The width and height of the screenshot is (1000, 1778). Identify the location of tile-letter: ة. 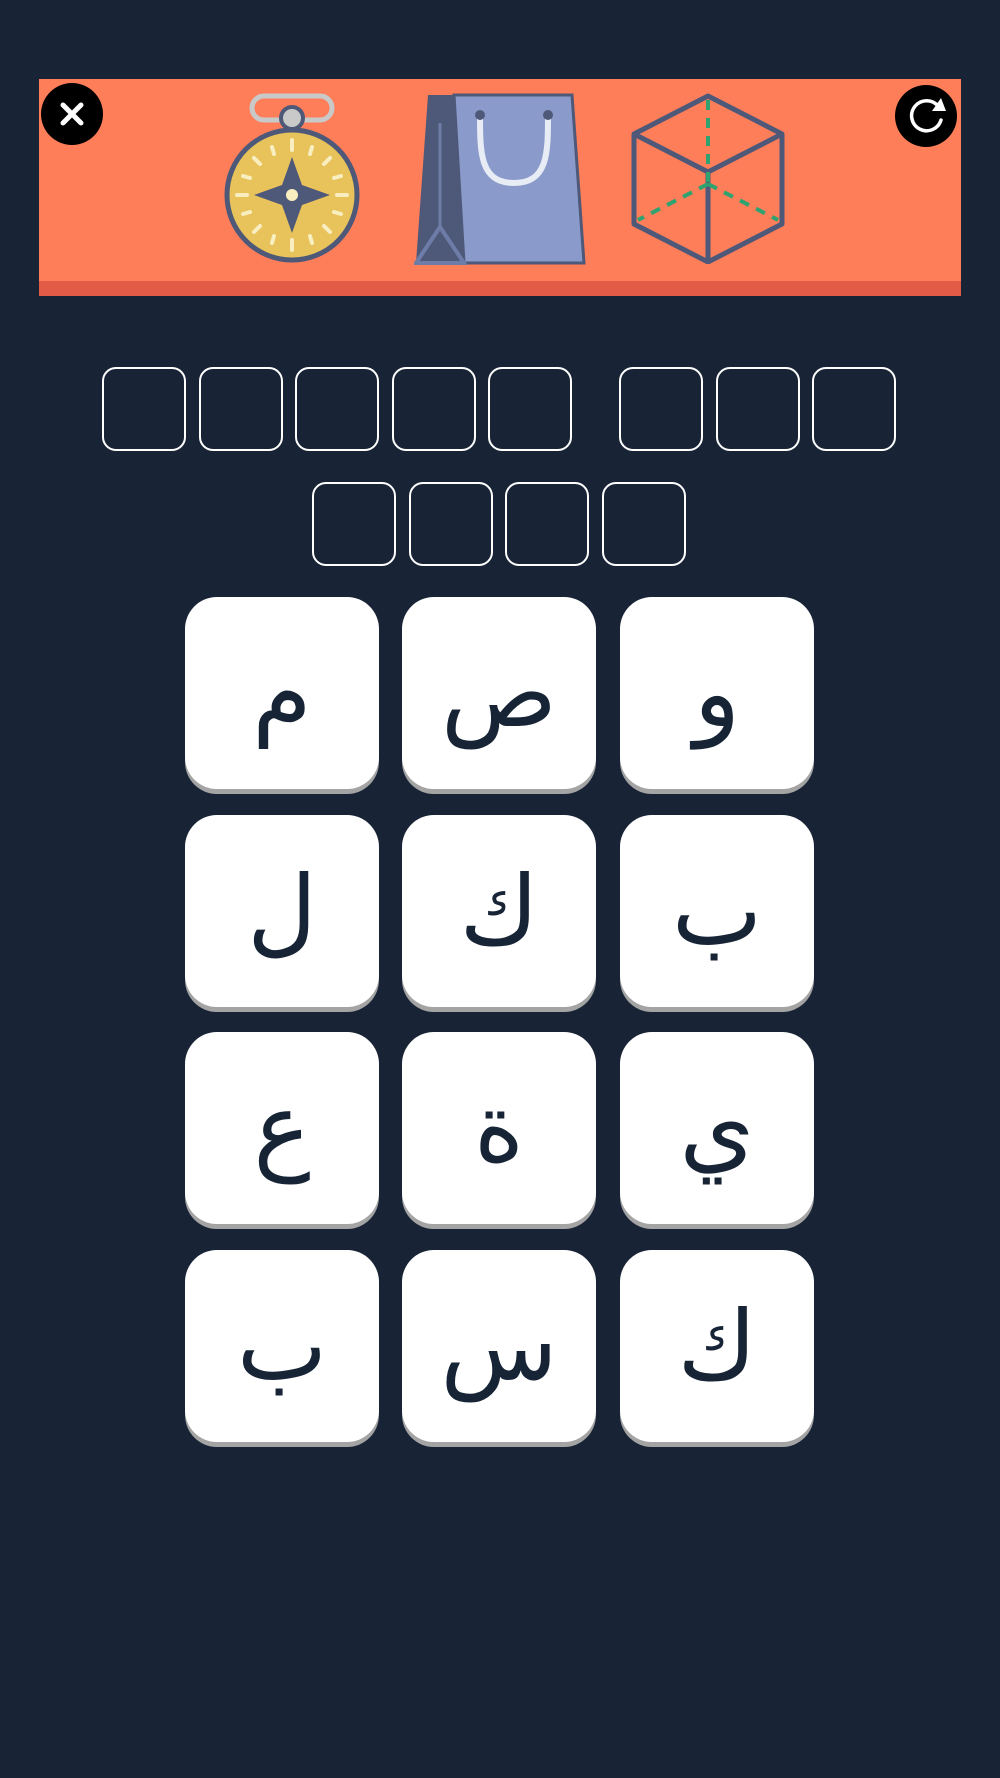
(499, 1128).